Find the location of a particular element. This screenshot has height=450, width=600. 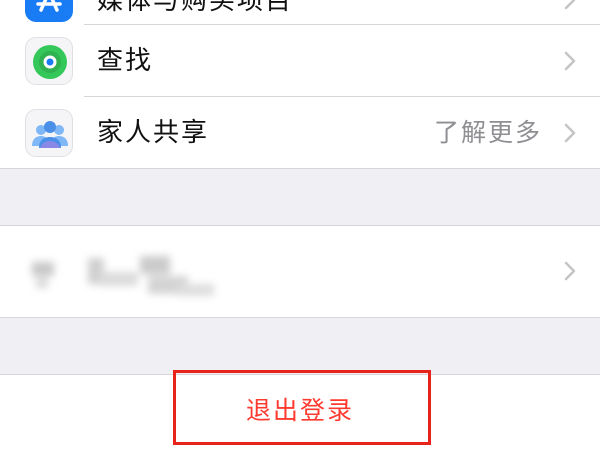

settings-row-label: 媒体与购买项目 is located at coordinates (195, 8).